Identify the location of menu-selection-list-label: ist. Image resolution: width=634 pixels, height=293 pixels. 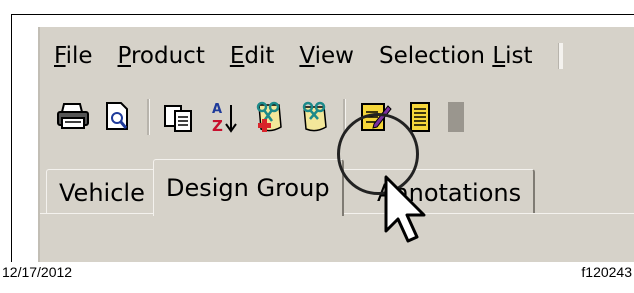
(519, 56).